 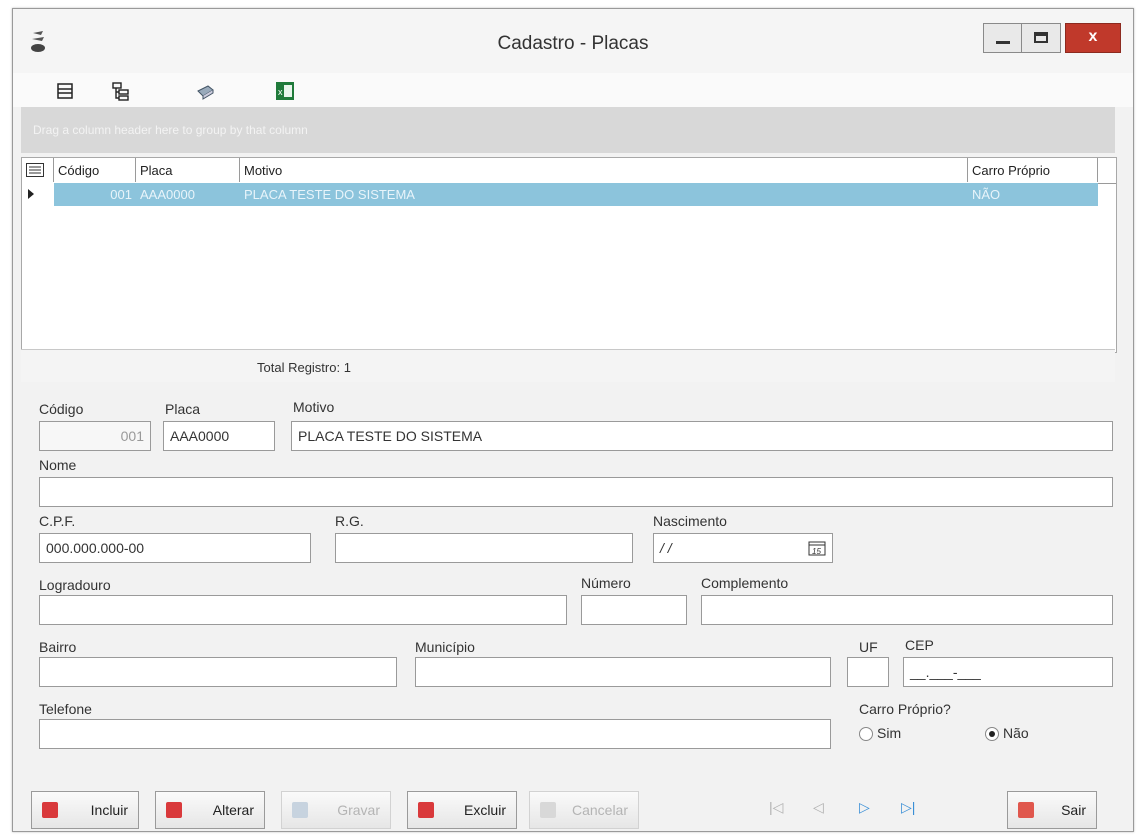 I want to click on carro-proprio-sim-radio, so click(x=866, y=734).